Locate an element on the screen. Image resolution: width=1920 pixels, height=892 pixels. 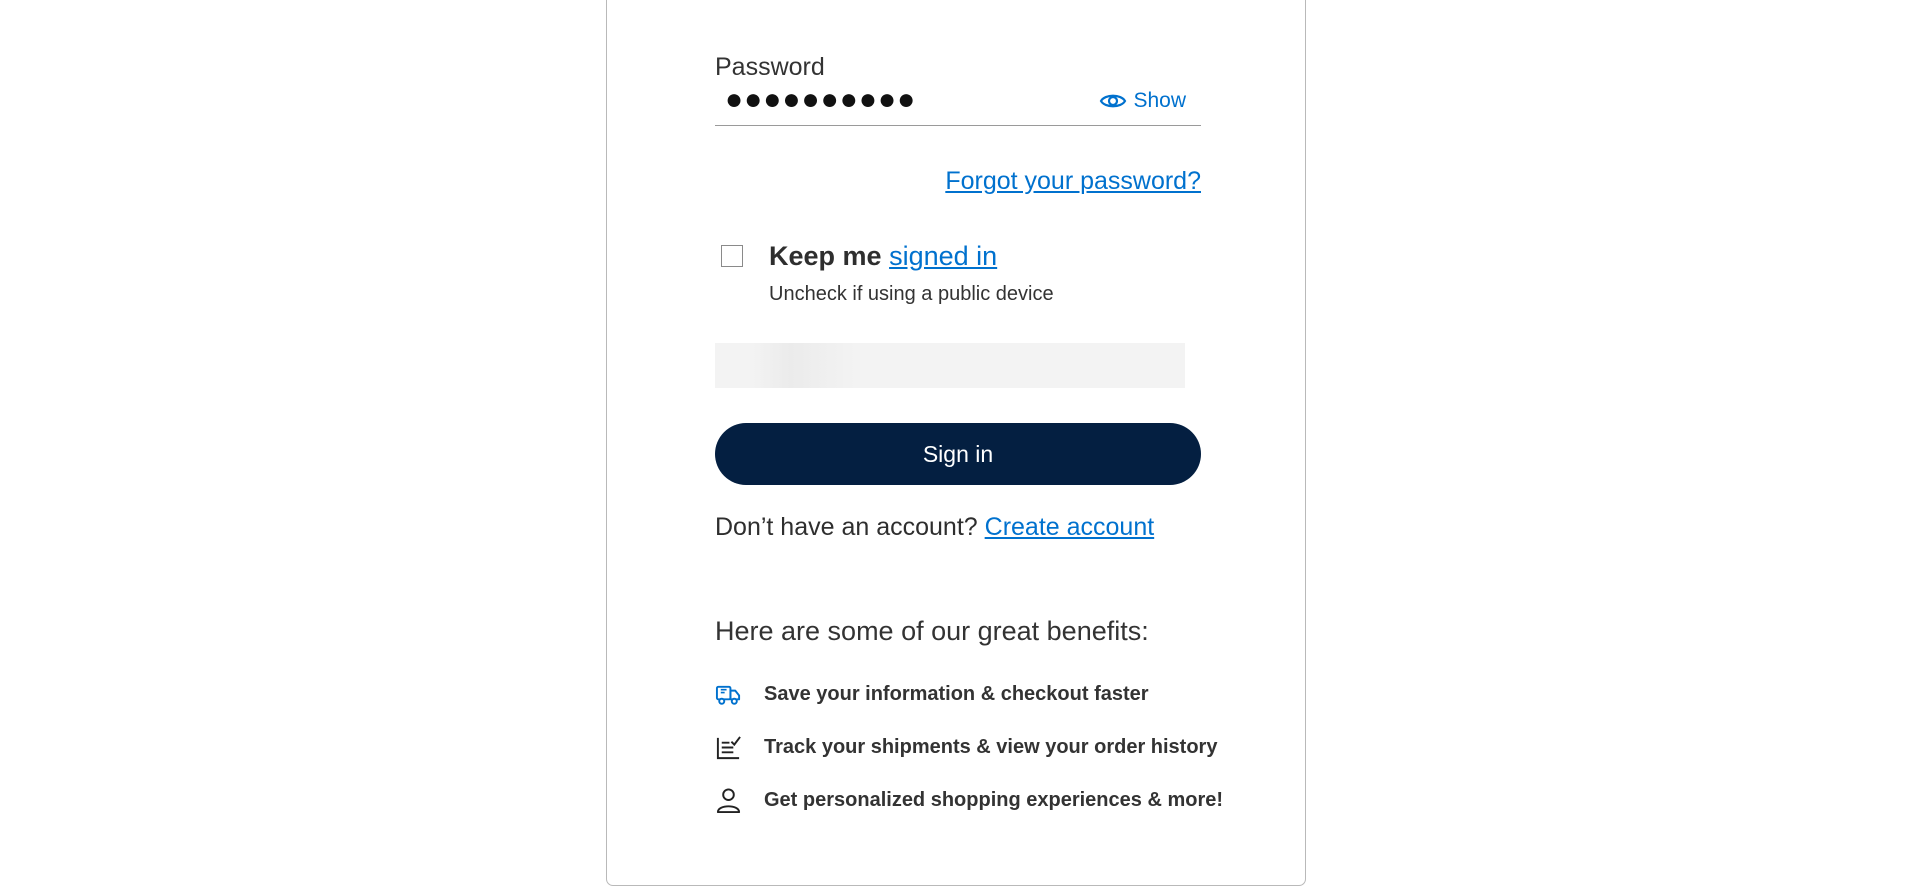
keep-signed-in-hint: Uncheck if using a public device is located at coordinates (911, 294).